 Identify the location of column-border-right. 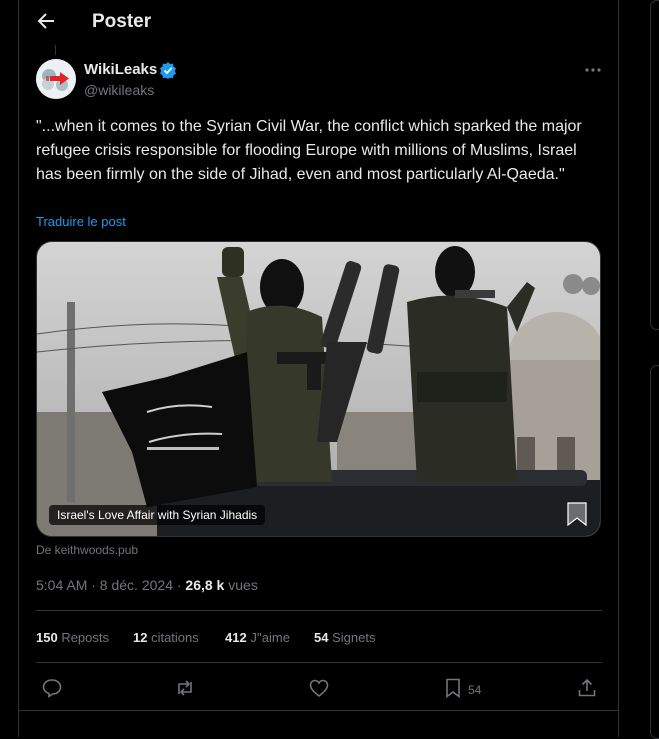
(618, 368).